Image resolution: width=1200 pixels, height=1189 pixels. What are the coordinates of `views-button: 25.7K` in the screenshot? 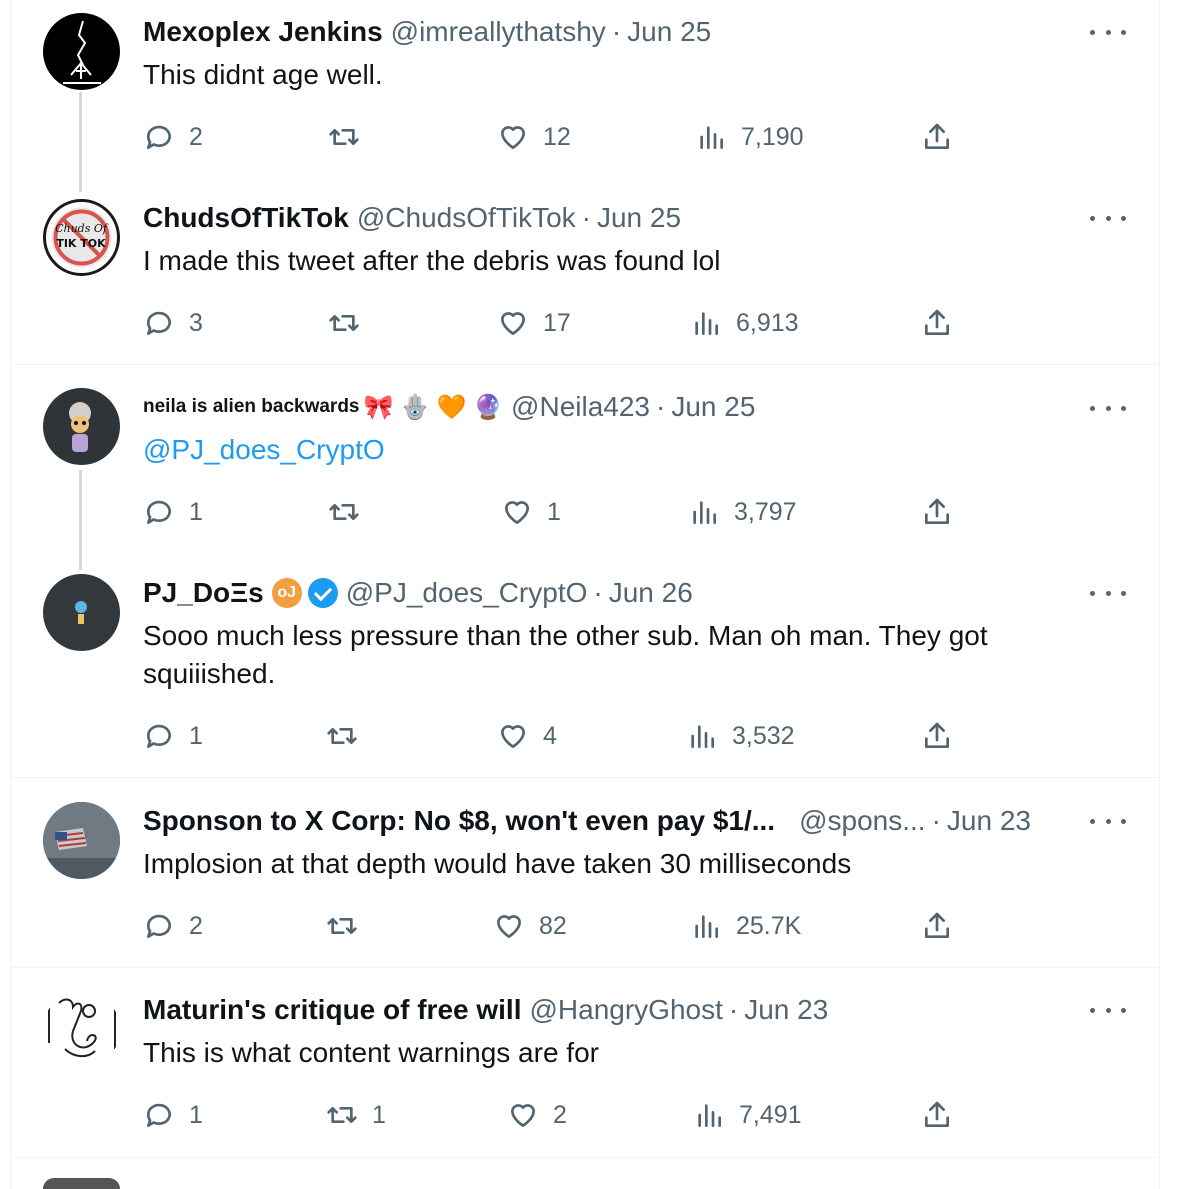 It's located at (745, 926).